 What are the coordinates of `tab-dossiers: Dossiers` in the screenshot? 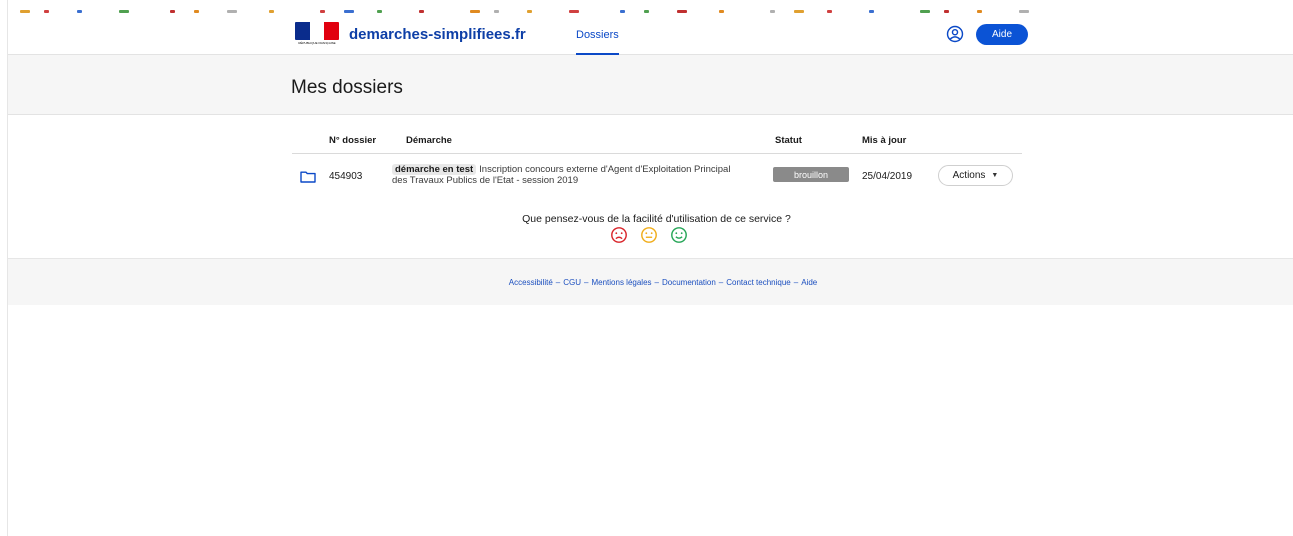 It's located at (597, 42).